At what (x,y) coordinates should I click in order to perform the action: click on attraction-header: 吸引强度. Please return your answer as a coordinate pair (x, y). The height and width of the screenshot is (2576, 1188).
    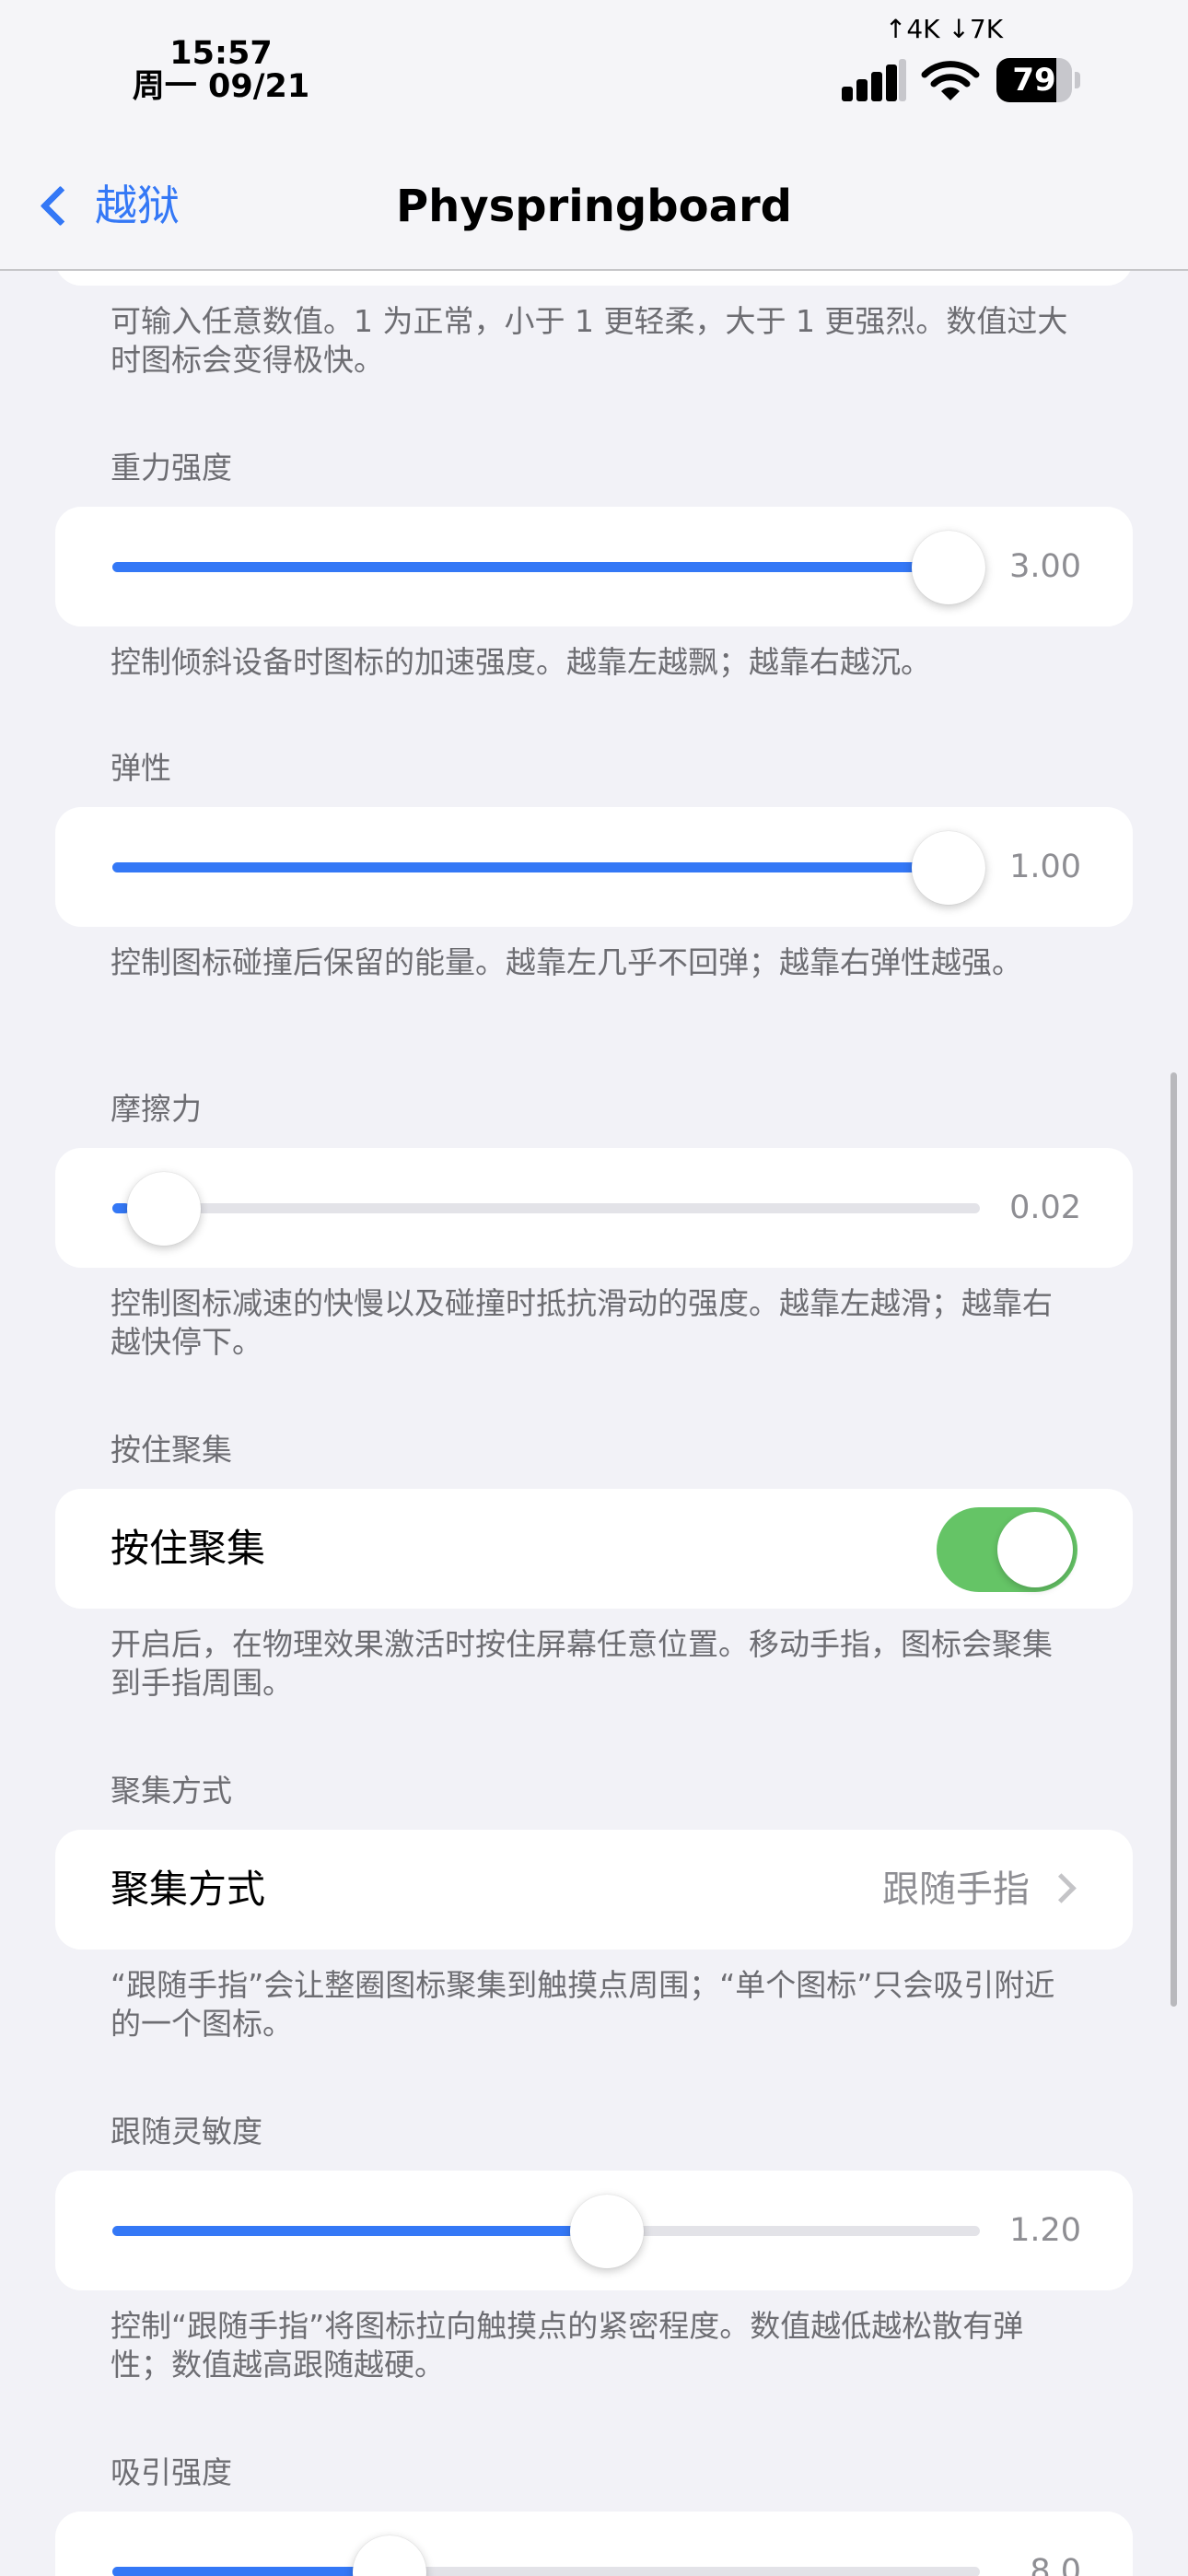
    Looking at the image, I should click on (172, 2472).